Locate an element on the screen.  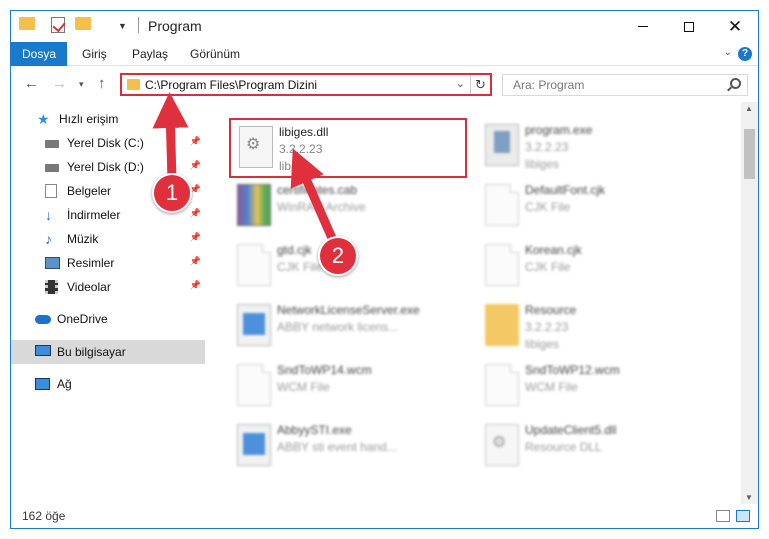
title-bar: ▼ Program ✕ is located at coordinates (384, 26).